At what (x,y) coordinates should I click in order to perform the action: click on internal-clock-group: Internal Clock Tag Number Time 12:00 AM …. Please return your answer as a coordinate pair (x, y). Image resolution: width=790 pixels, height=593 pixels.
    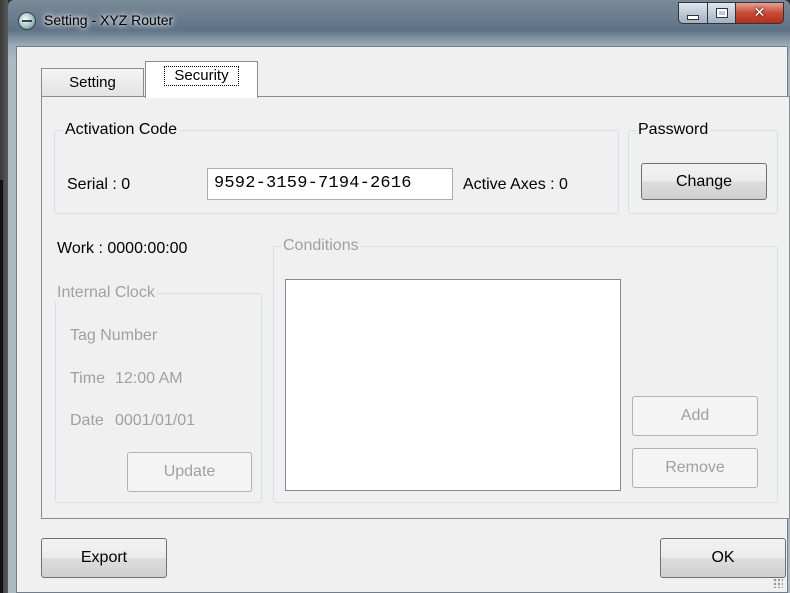
    Looking at the image, I should click on (158, 393).